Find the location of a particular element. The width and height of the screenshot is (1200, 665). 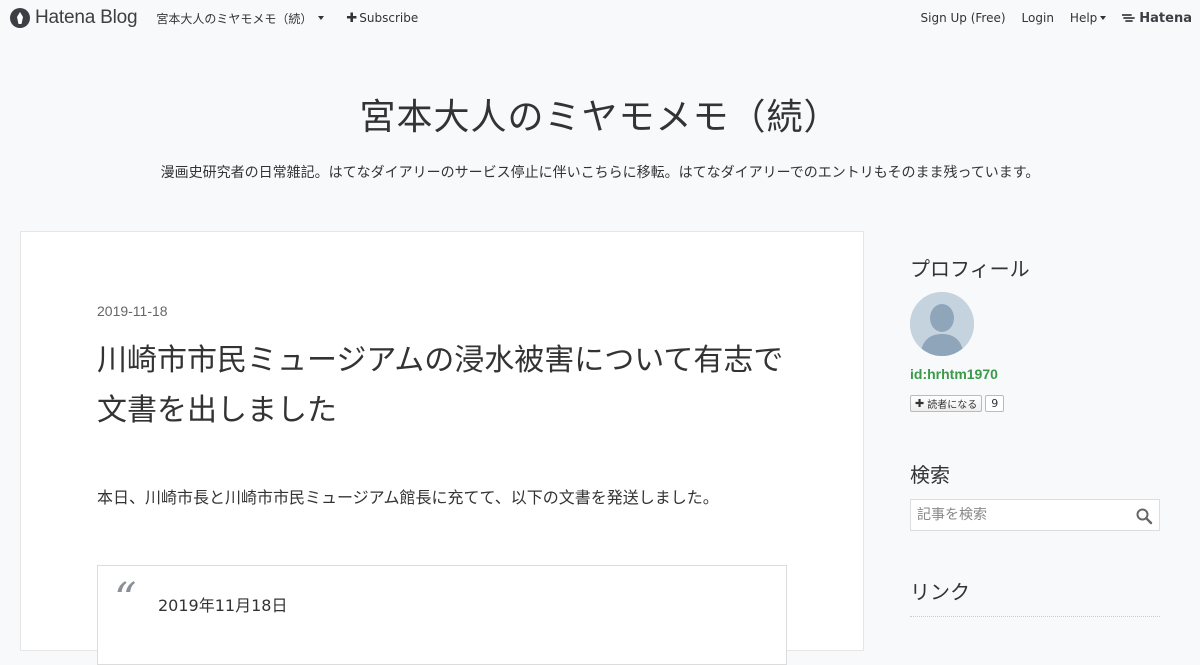

hatena-blog-logo: Hatena Blog is located at coordinates (74, 18).